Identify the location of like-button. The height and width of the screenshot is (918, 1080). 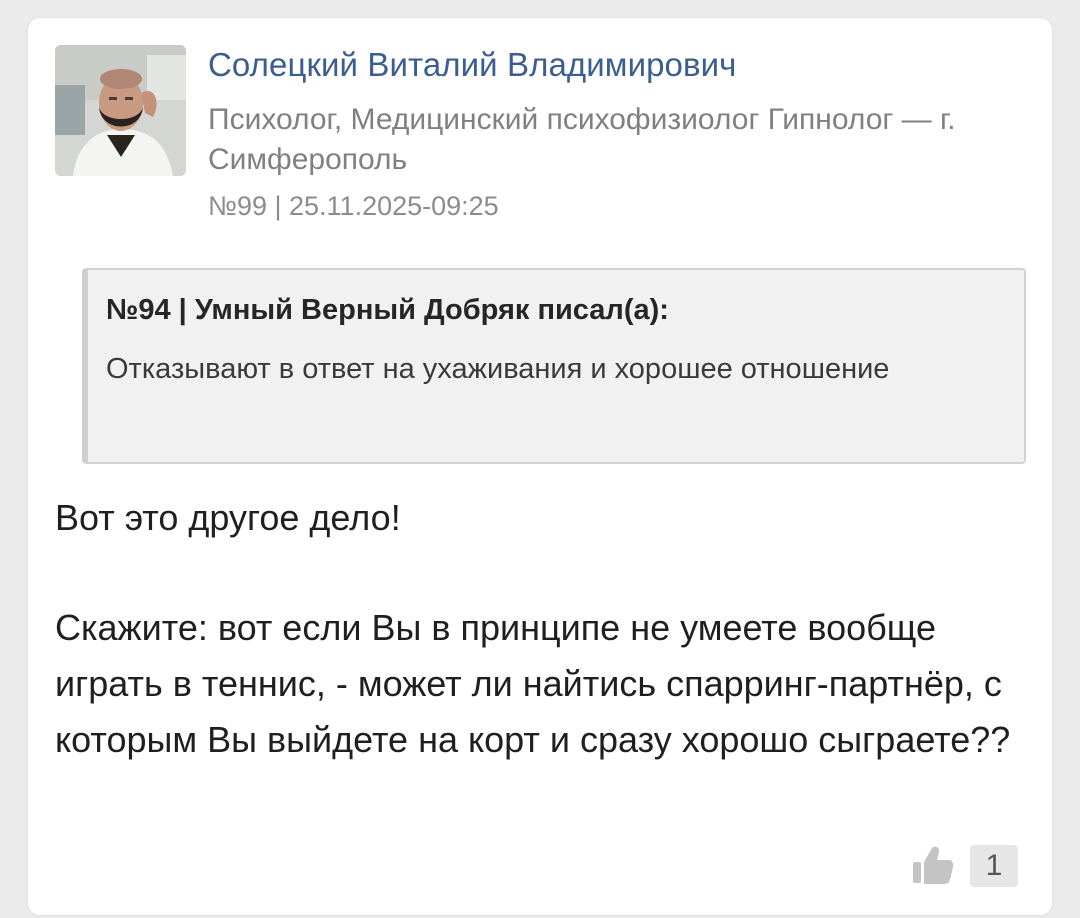
(932, 865).